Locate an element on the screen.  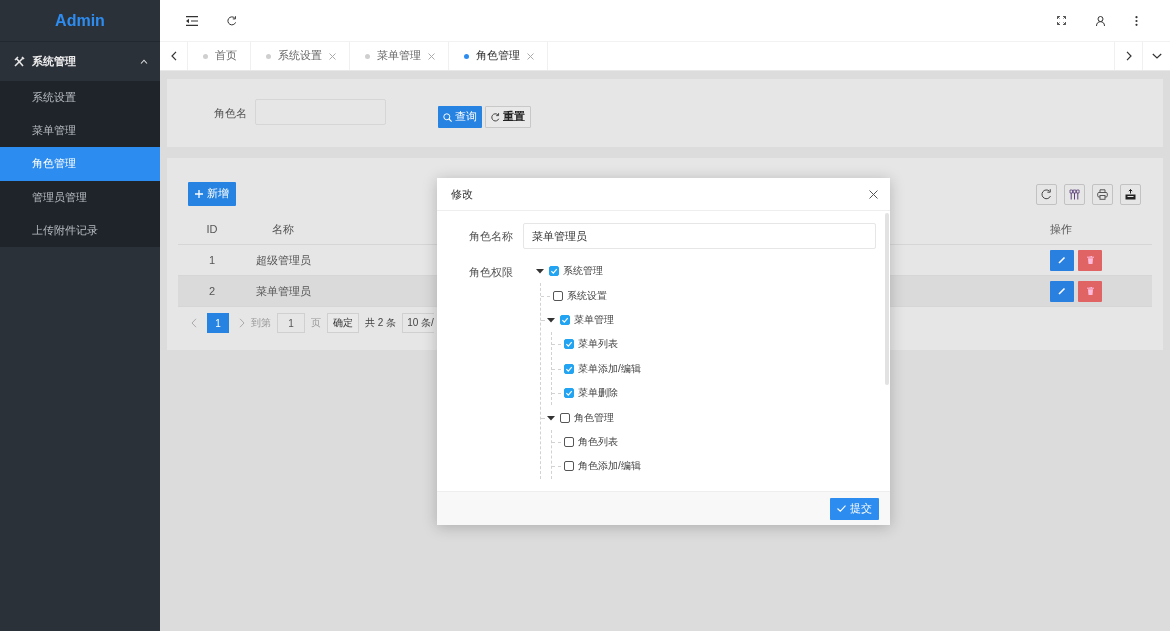
total-count: 共 2 条 is located at coordinates (381, 323).